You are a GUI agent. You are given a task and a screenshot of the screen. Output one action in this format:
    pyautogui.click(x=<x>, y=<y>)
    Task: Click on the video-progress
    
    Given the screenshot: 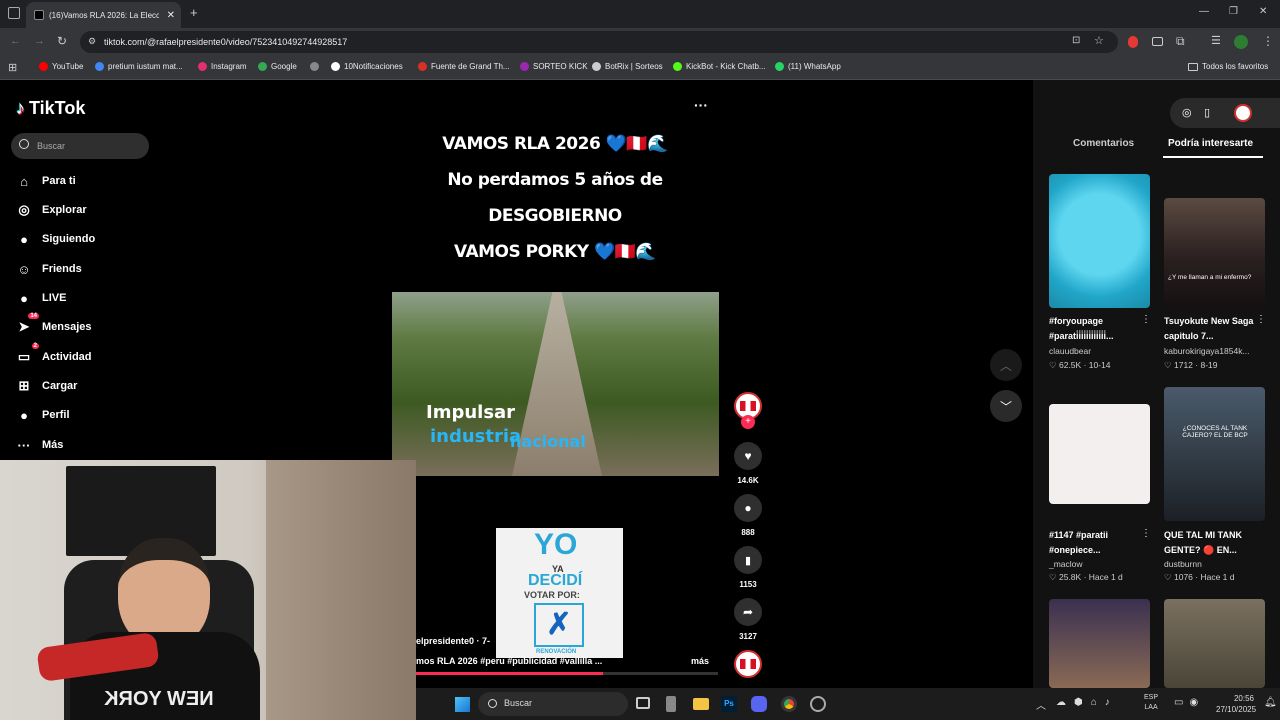 What is the action you would take?
    pyautogui.click(x=567, y=673)
    